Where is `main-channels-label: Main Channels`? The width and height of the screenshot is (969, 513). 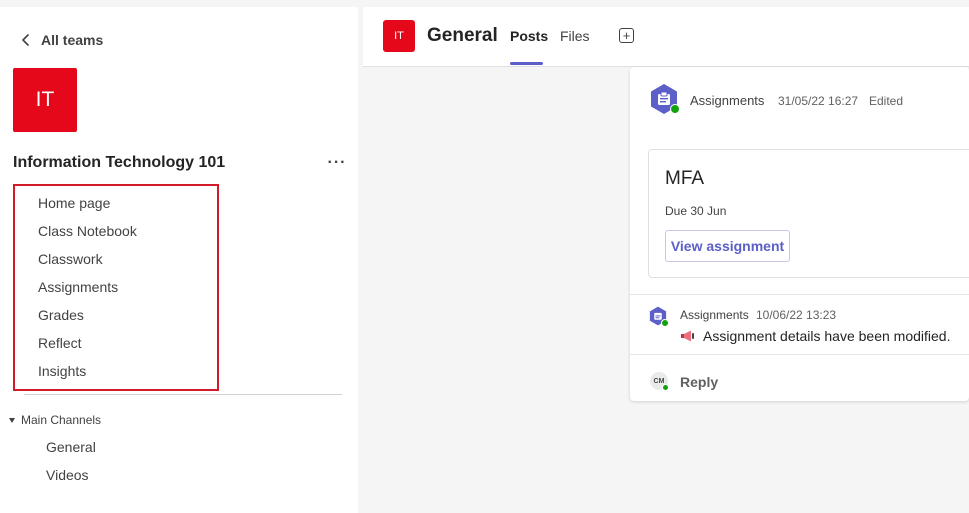
main-channels-label: Main Channels is located at coordinates (61, 420).